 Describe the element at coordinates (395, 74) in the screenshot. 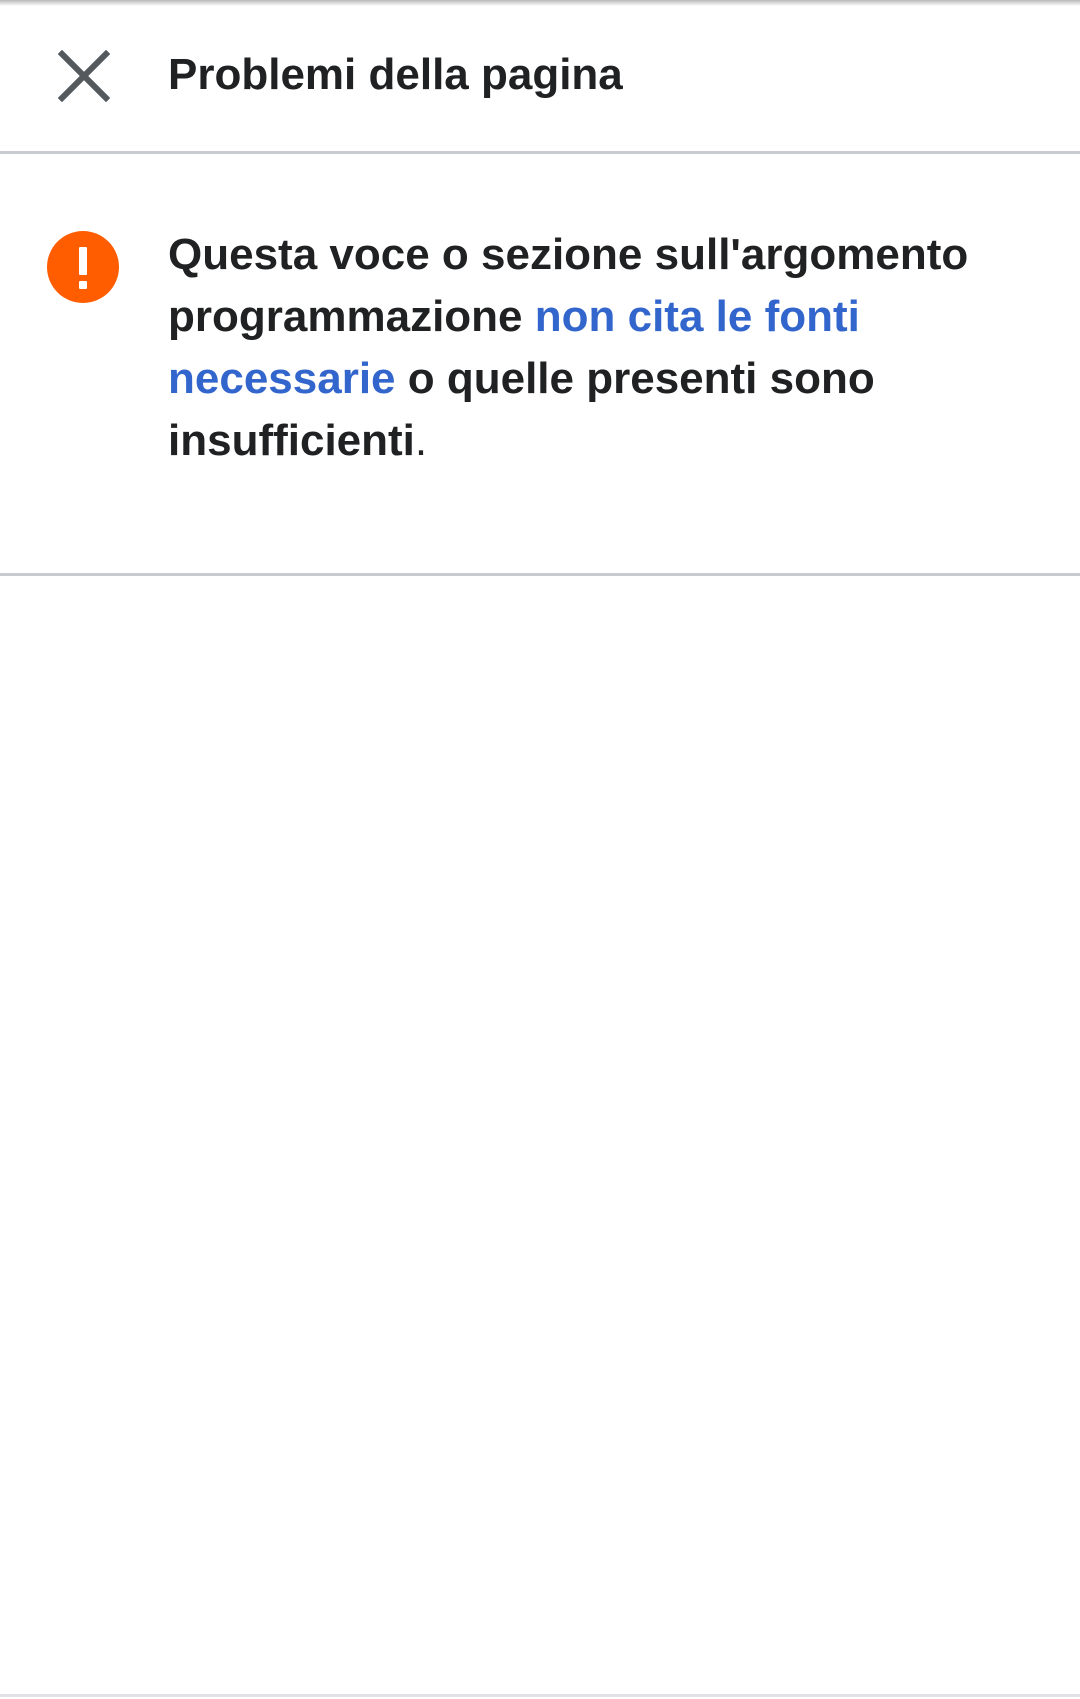

I see `page-title: Problemi della pagina` at that location.